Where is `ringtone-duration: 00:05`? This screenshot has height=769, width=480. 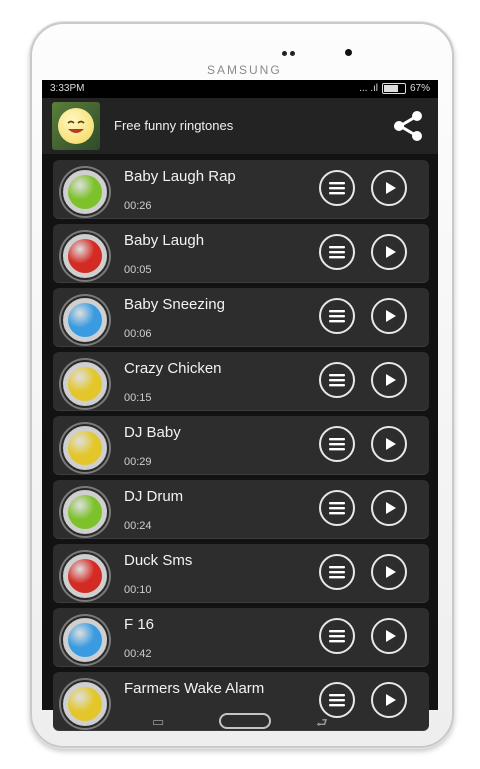 ringtone-duration: 00:05 is located at coordinates (138, 270).